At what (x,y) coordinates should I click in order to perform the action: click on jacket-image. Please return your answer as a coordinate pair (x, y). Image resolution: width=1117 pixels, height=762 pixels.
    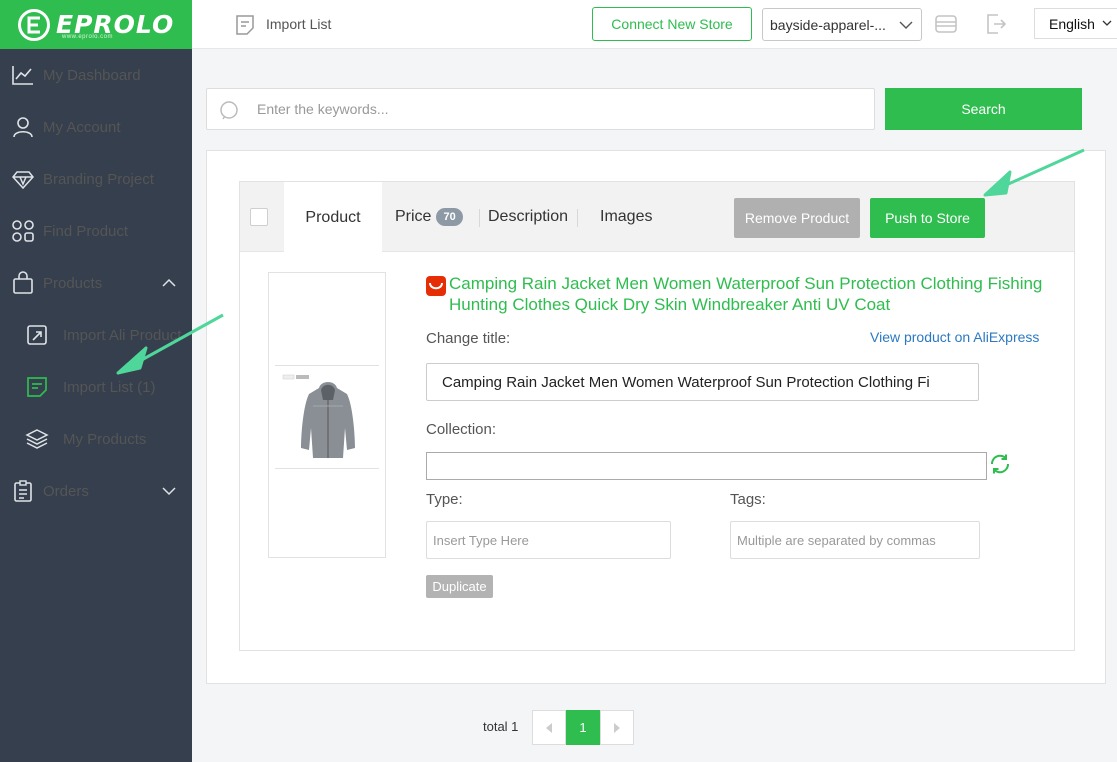
    Looking at the image, I should click on (318, 416).